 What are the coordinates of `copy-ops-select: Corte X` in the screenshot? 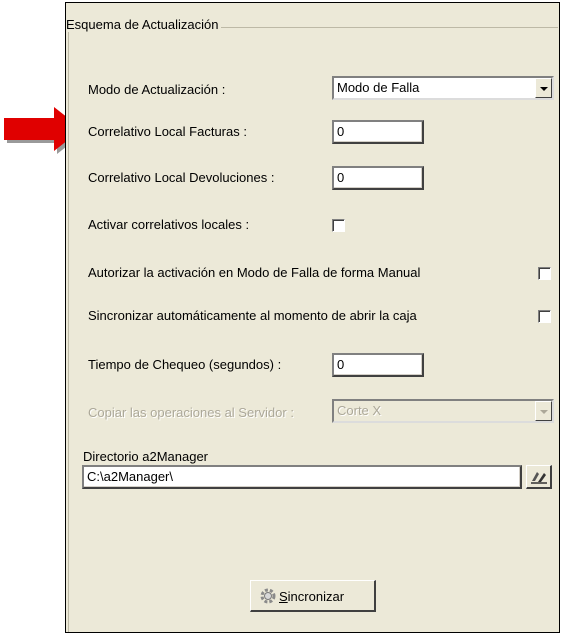 It's located at (443, 411).